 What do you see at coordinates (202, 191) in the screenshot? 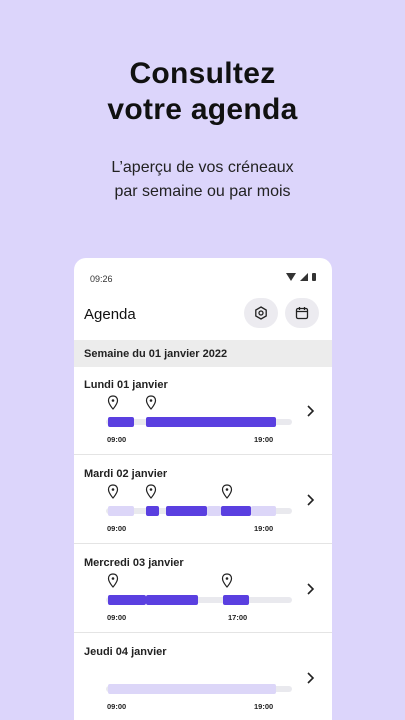
I see `subheadline-line-2: par semaine ou par mois` at bounding box center [202, 191].